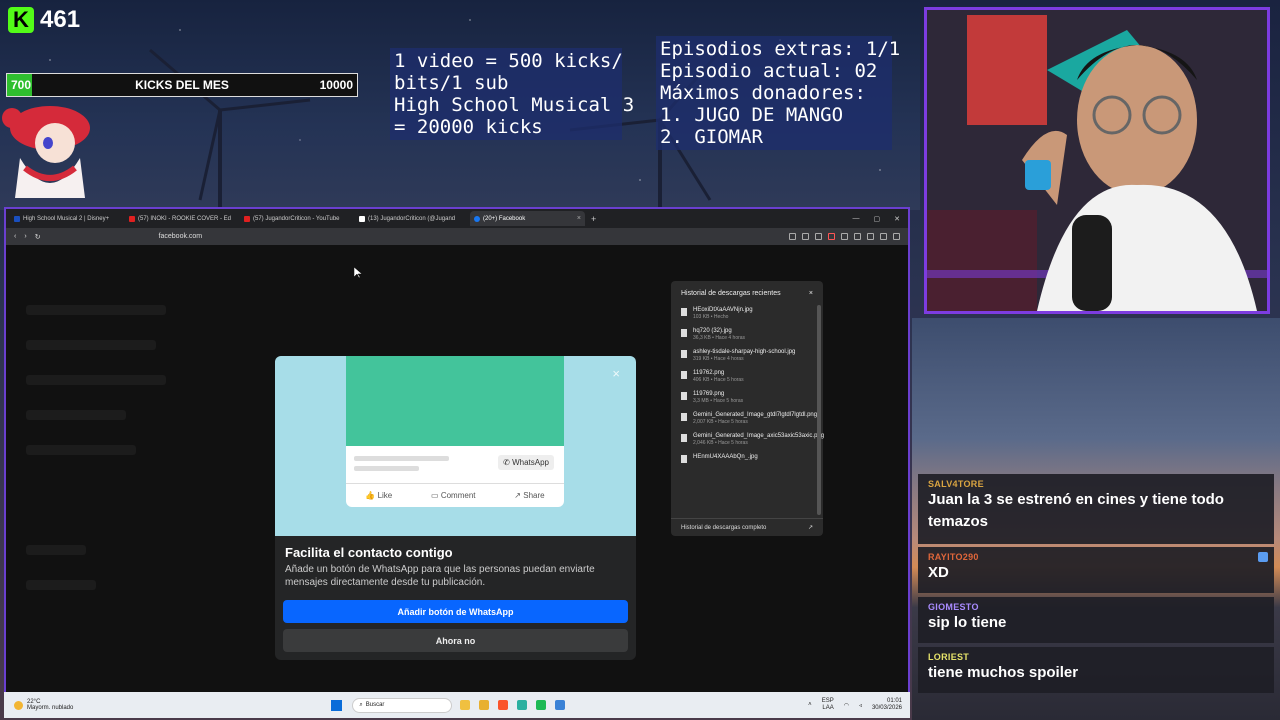  What do you see at coordinates (25, 236) in the screenshot?
I see `forward-icon: ›` at bounding box center [25, 236].